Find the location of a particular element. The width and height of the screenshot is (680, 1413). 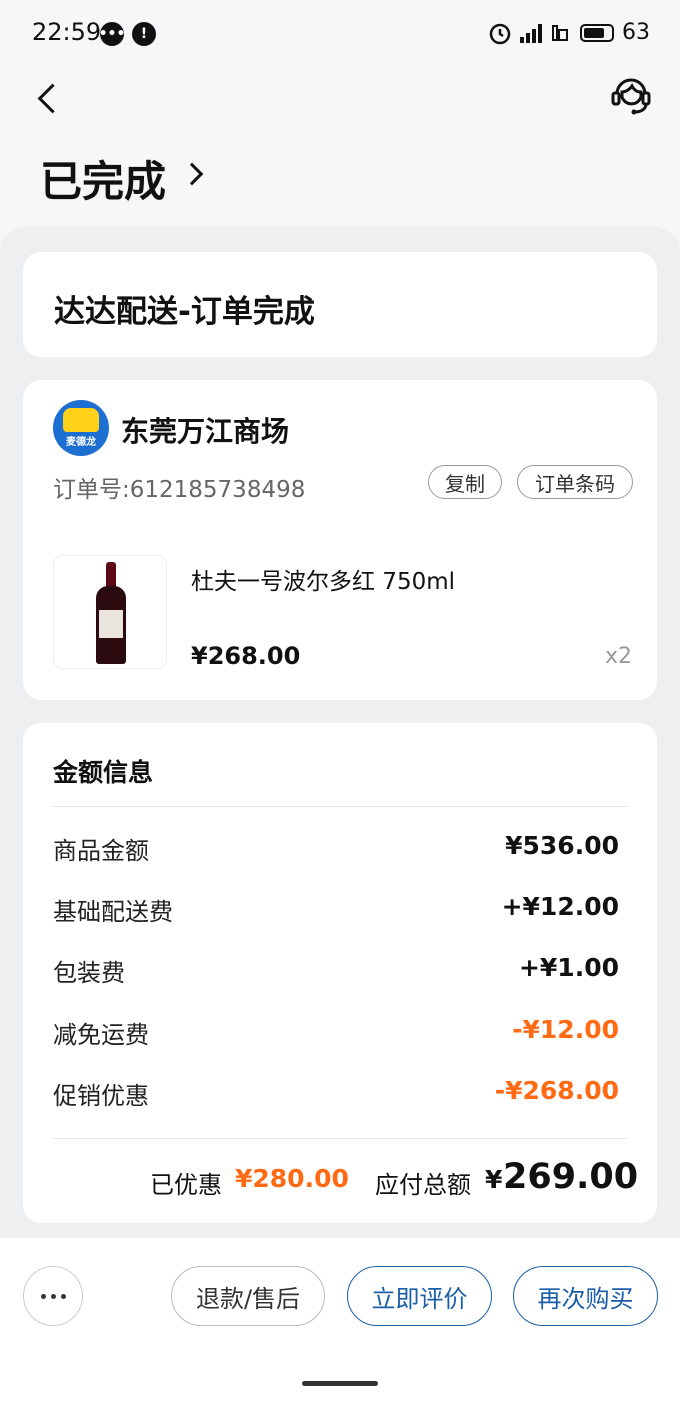

battery-icon is located at coordinates (597, 32).